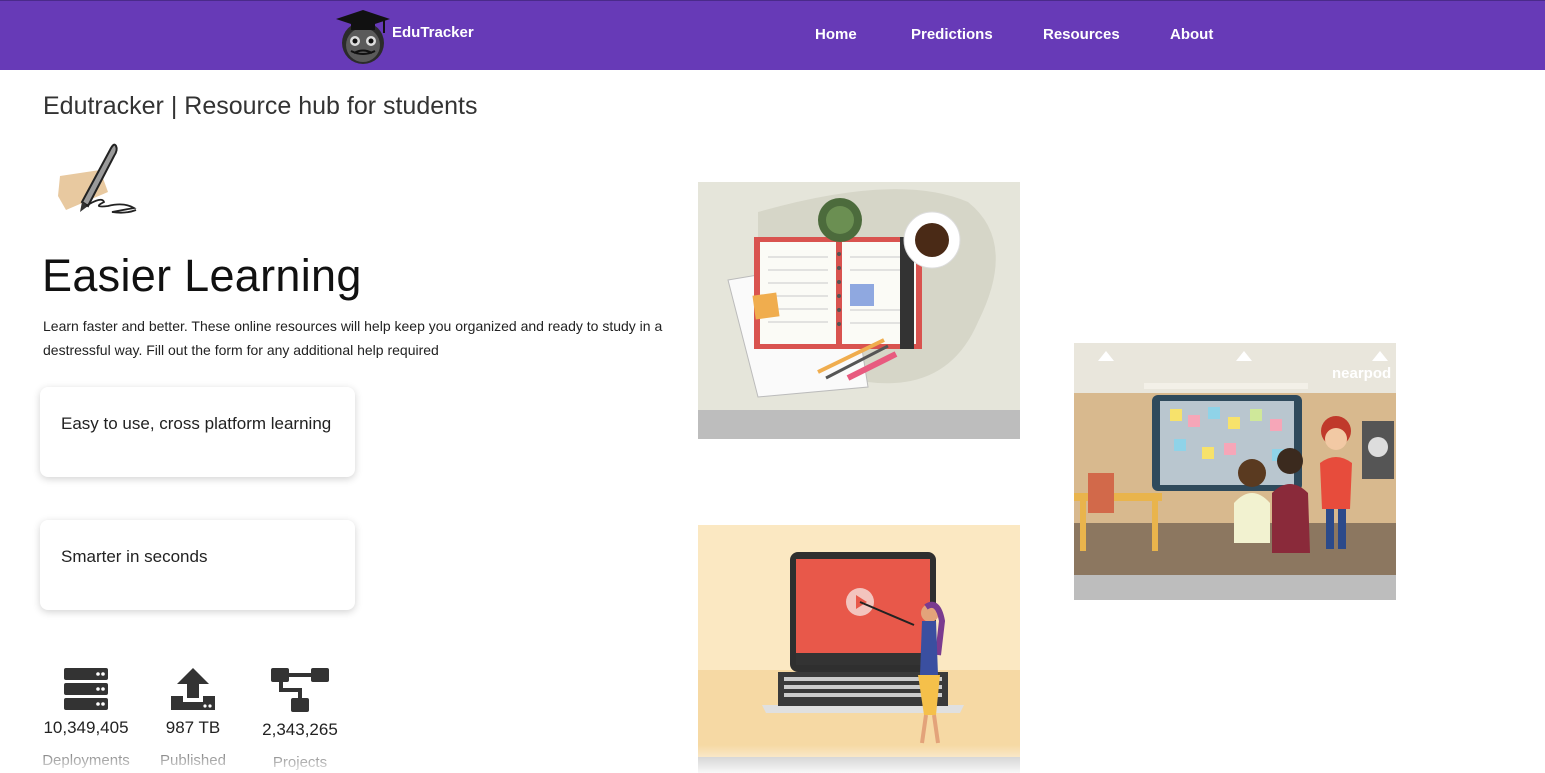  What do you see at coordinates (300, 718) in the screenshot?
I see `stat-projects: 2,343,265 Projects` at bounding box center [300, 718].